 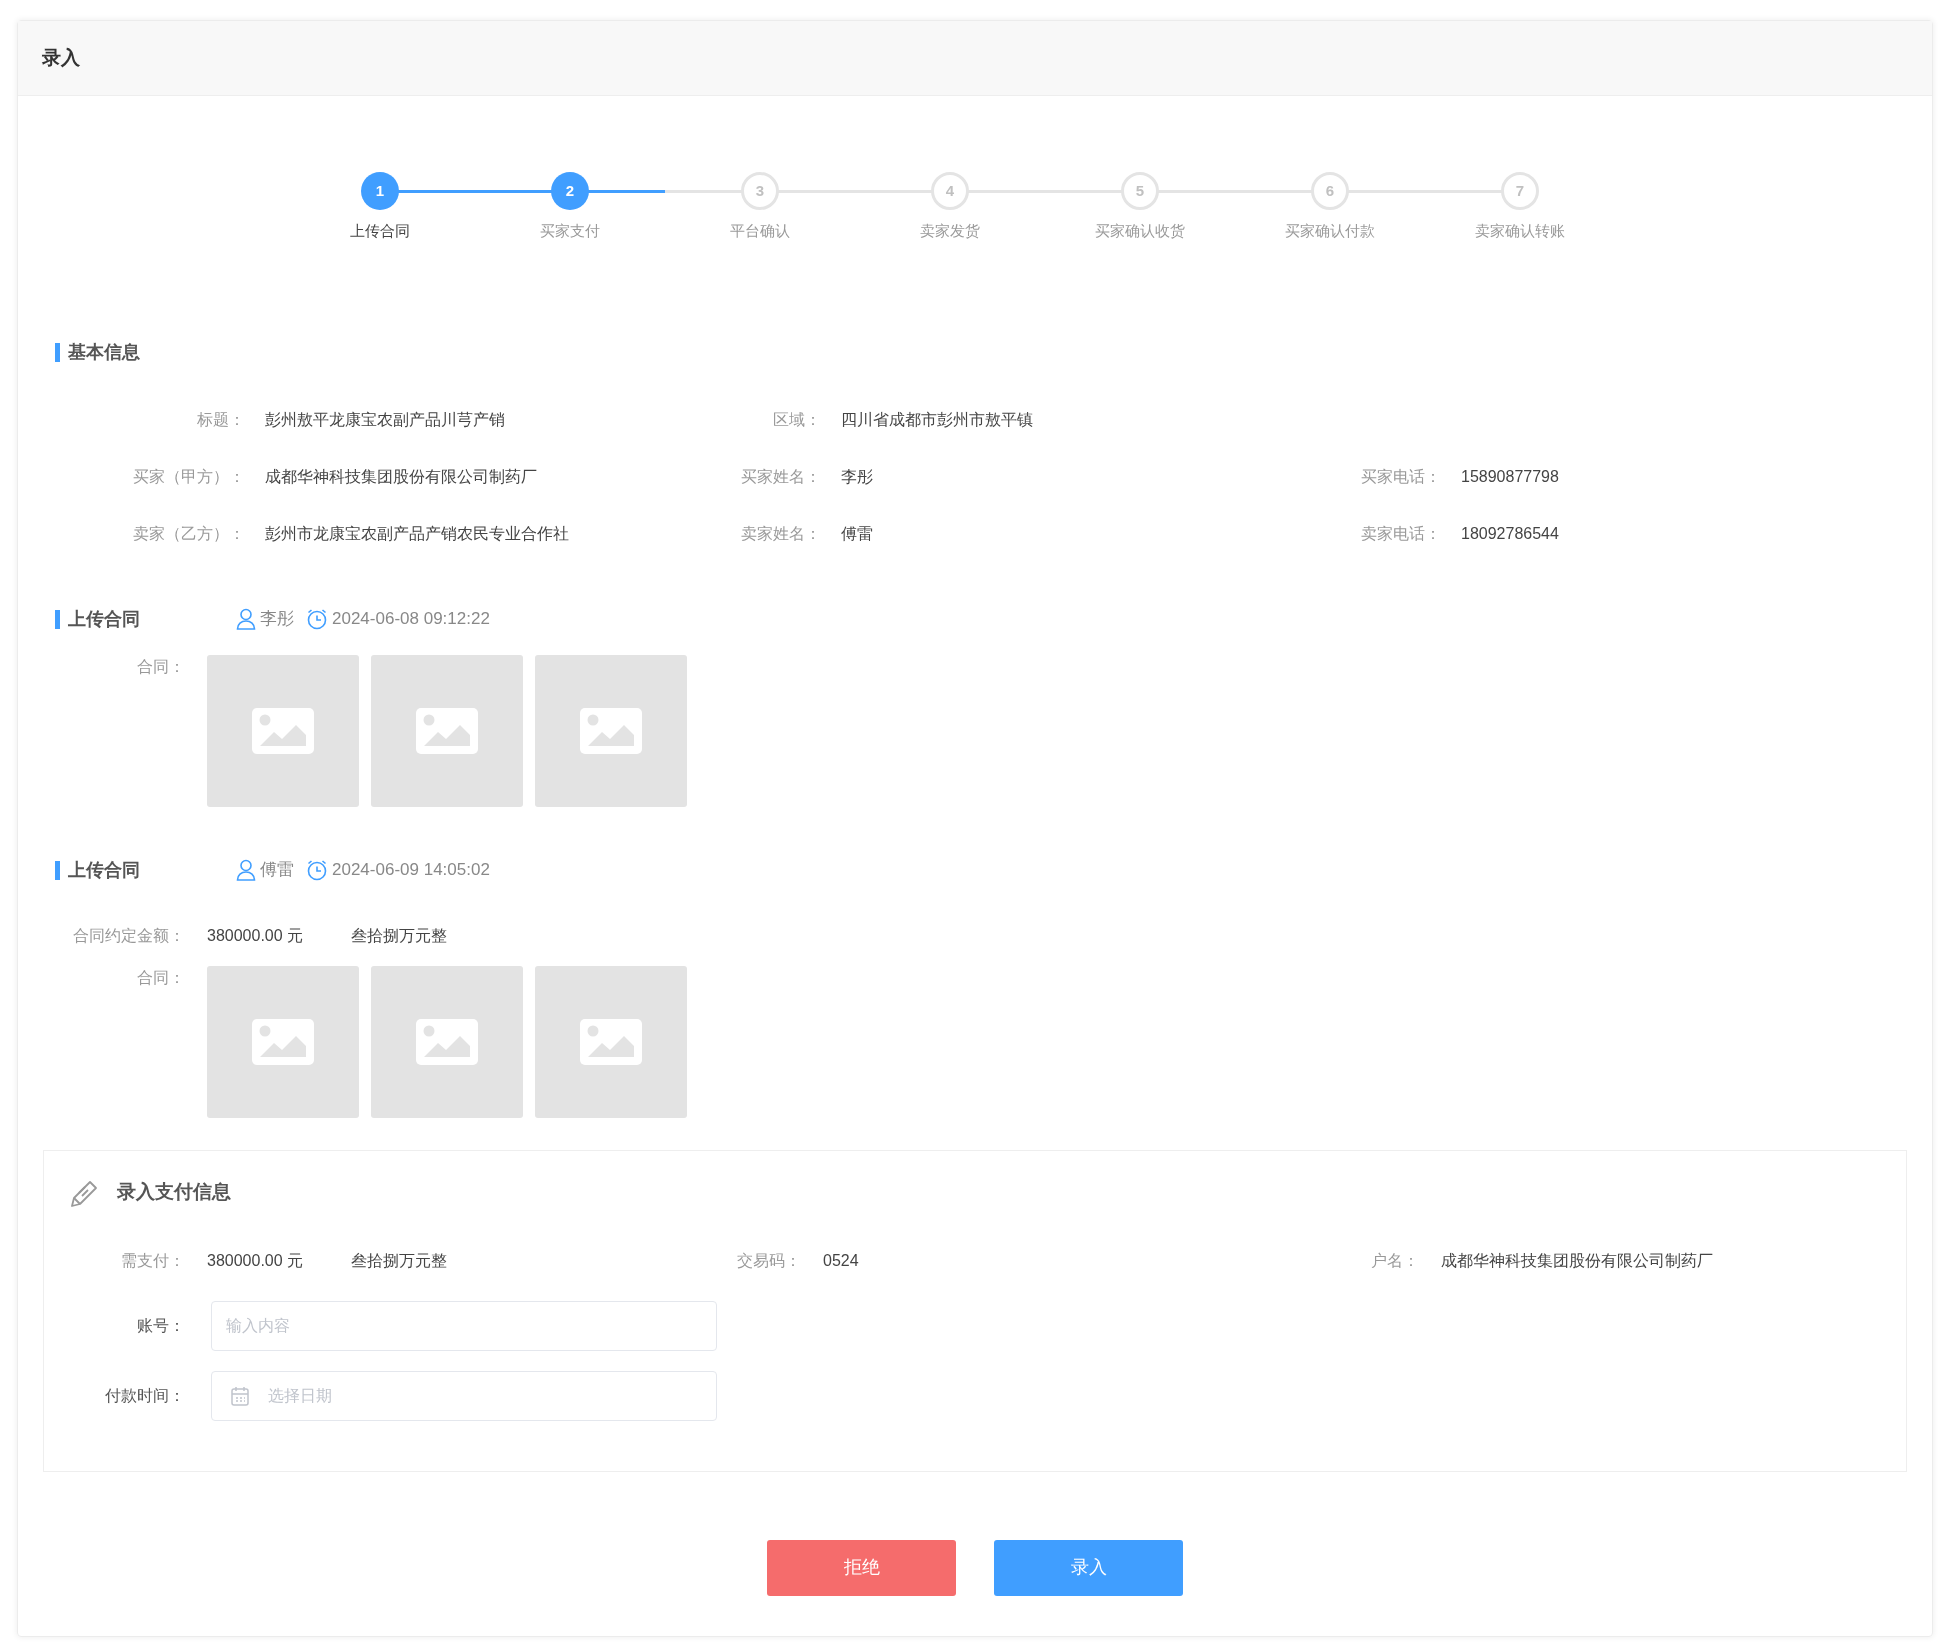 What do you see at coordinates (570, 231) in the screenshot?
I see `step-label: 买家支付` at bounding box center [570, 231].